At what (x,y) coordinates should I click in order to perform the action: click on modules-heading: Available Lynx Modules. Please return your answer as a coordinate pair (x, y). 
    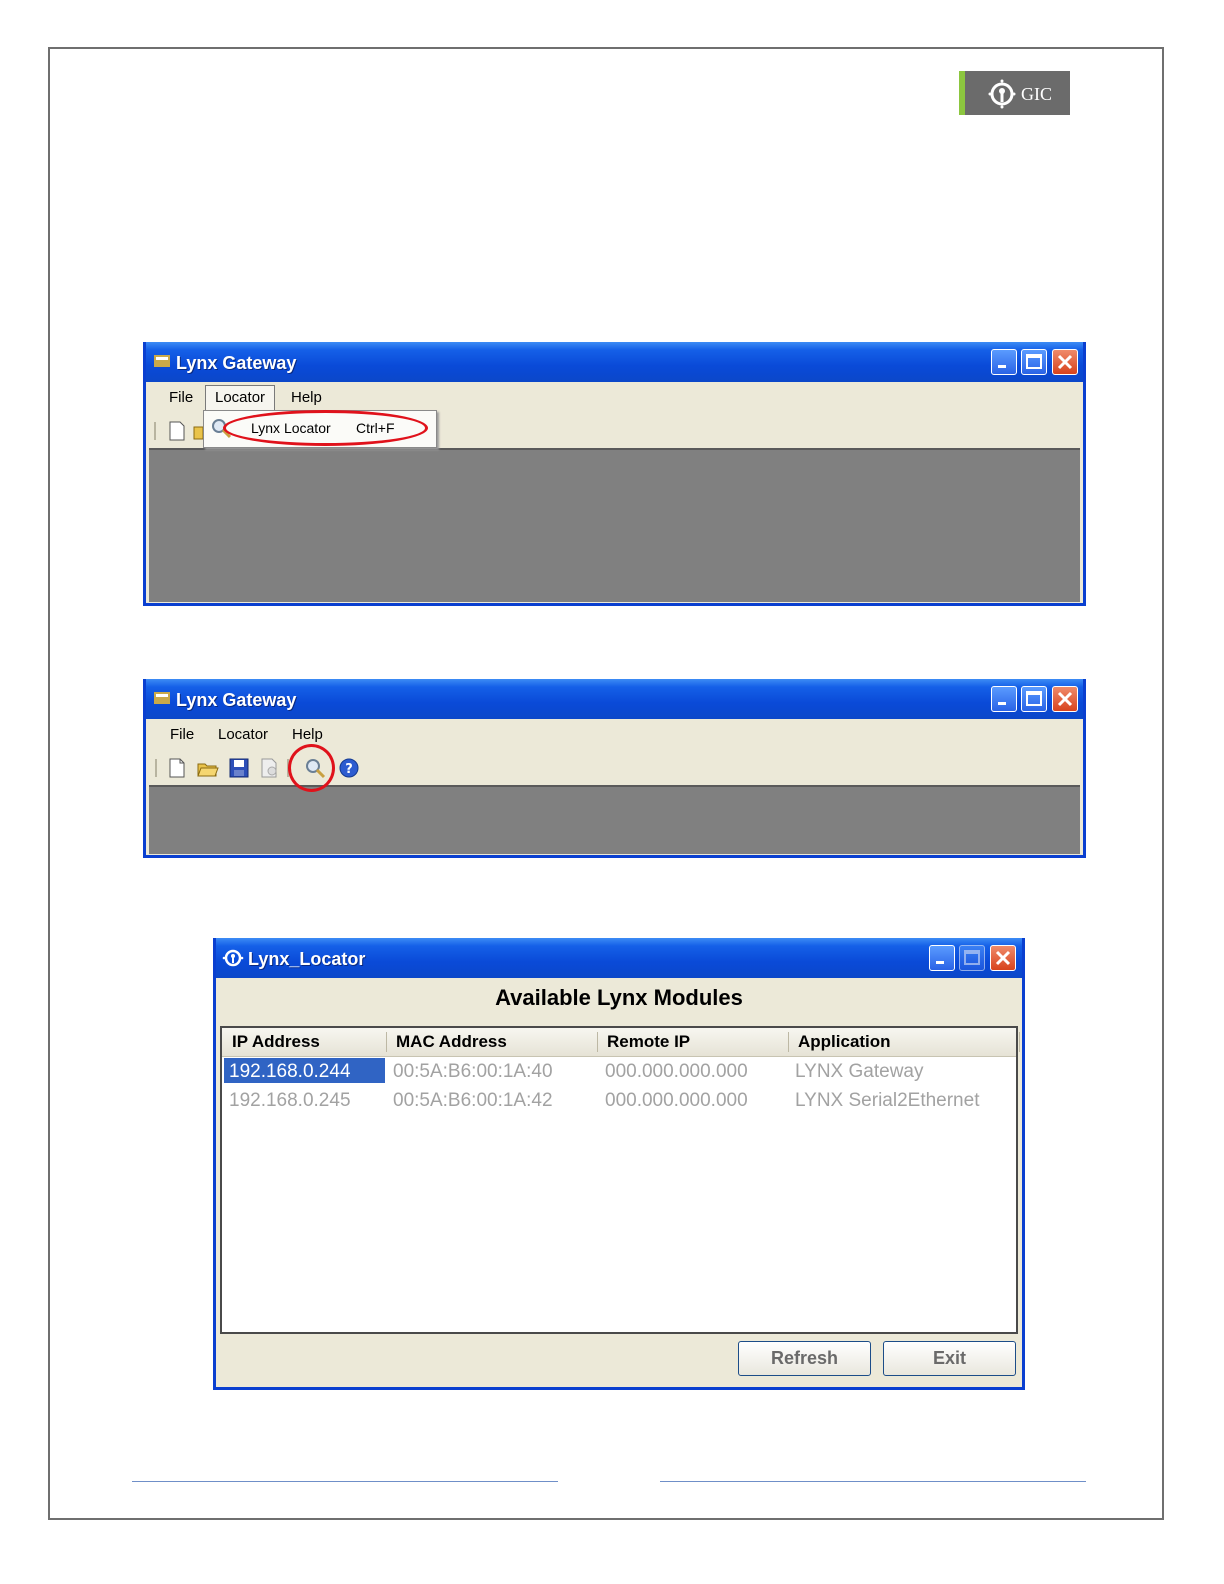
    Looking at the image, I should click on (619, 997).